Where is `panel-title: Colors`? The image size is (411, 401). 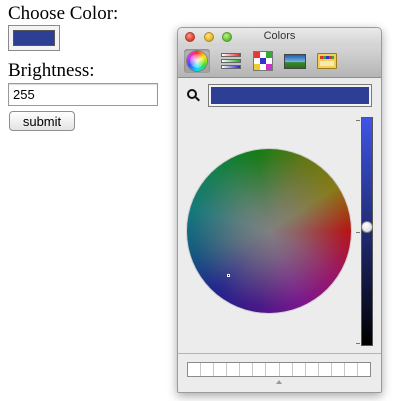
panel-title: Colors is located at coordinates (279, 36).